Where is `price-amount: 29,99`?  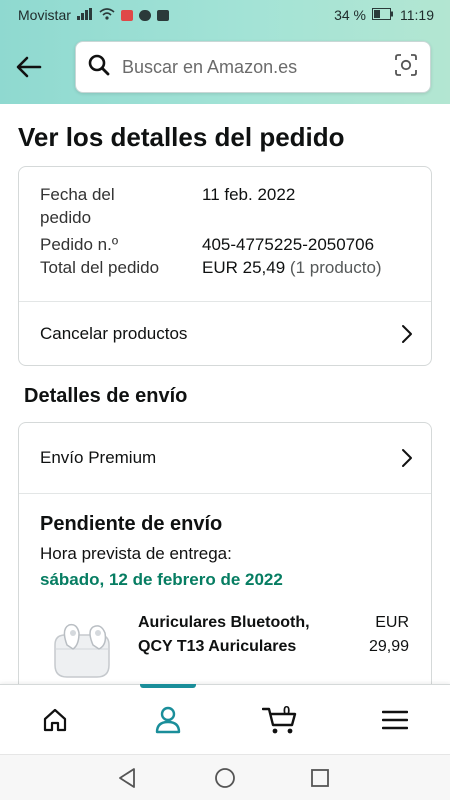 price-amount: 29,99 is located at coordinates (388, 646).